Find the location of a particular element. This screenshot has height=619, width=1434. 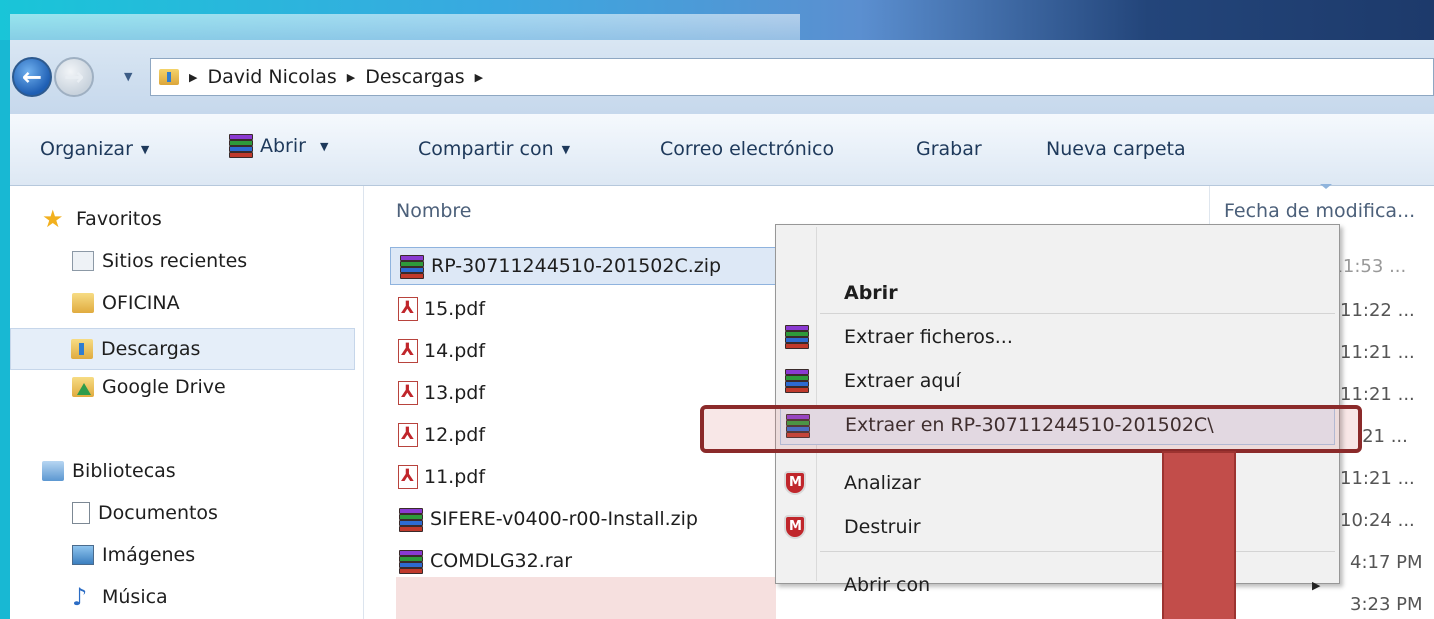

back-button: ← is located at coordinates (32, 77).